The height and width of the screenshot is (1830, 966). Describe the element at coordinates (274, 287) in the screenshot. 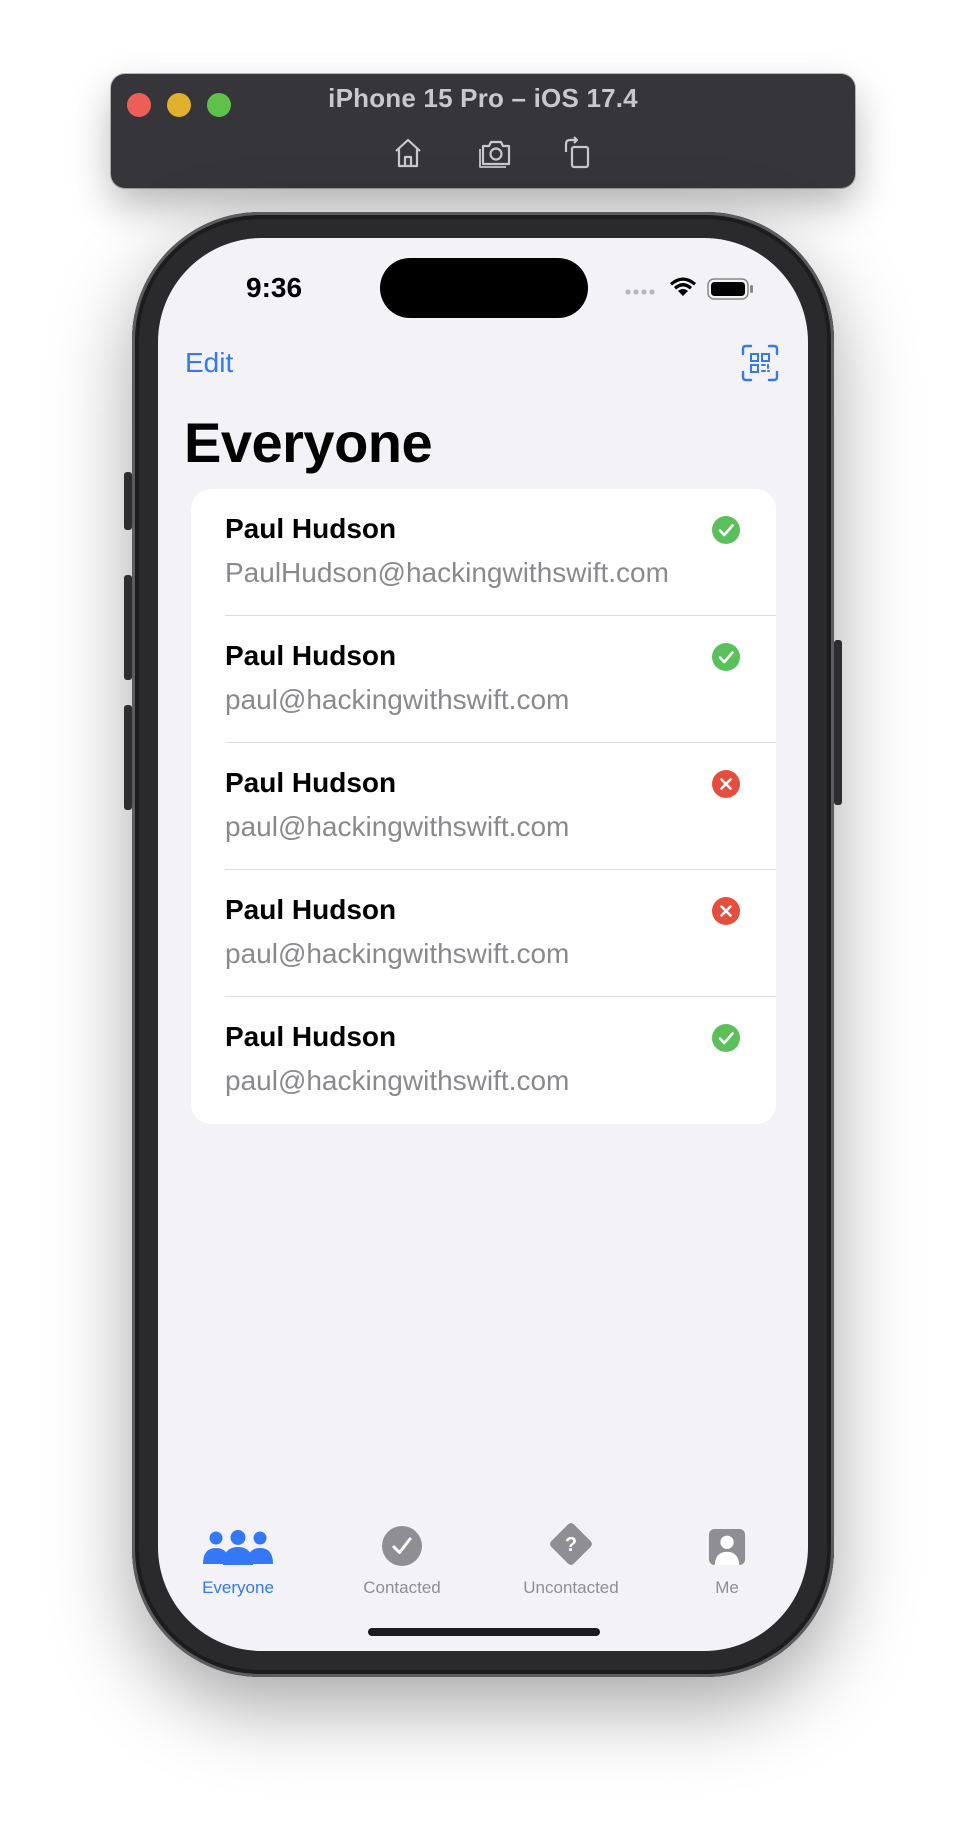

I see `status-time: 9:36` at that location.